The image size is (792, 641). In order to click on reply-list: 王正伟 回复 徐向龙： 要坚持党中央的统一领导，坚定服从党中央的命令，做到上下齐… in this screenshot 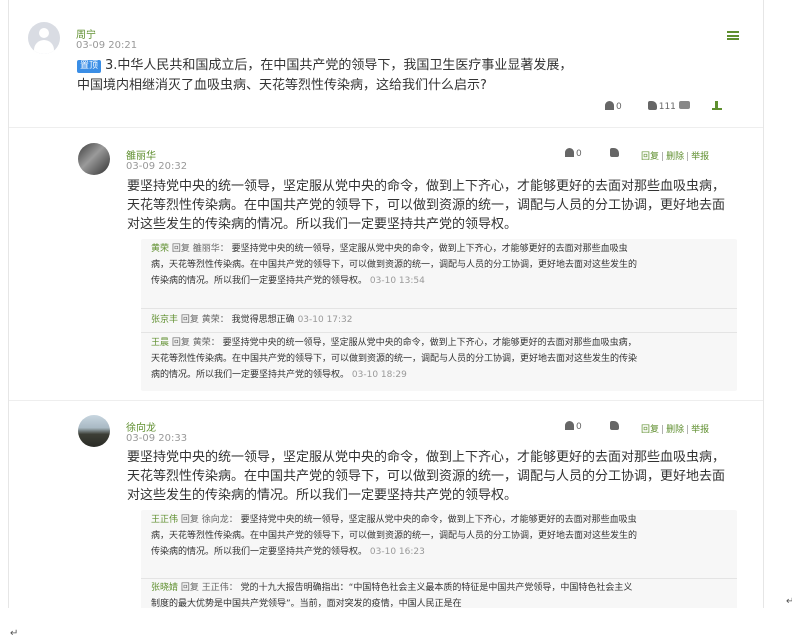, I will do `click(439, 559)`.